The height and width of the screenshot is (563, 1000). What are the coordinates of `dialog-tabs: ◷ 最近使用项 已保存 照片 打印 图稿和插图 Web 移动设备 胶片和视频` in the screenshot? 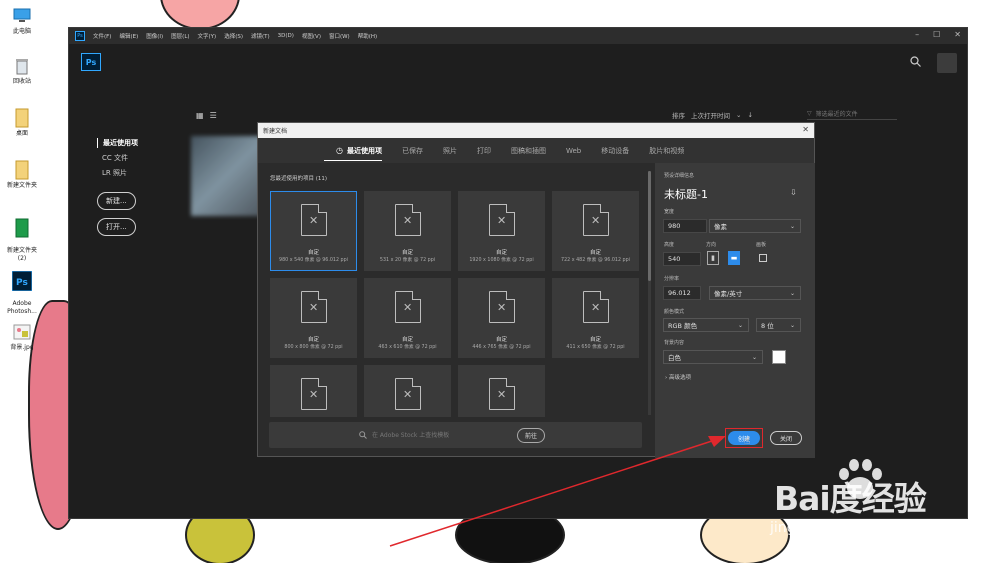 It's located at (536, 150).